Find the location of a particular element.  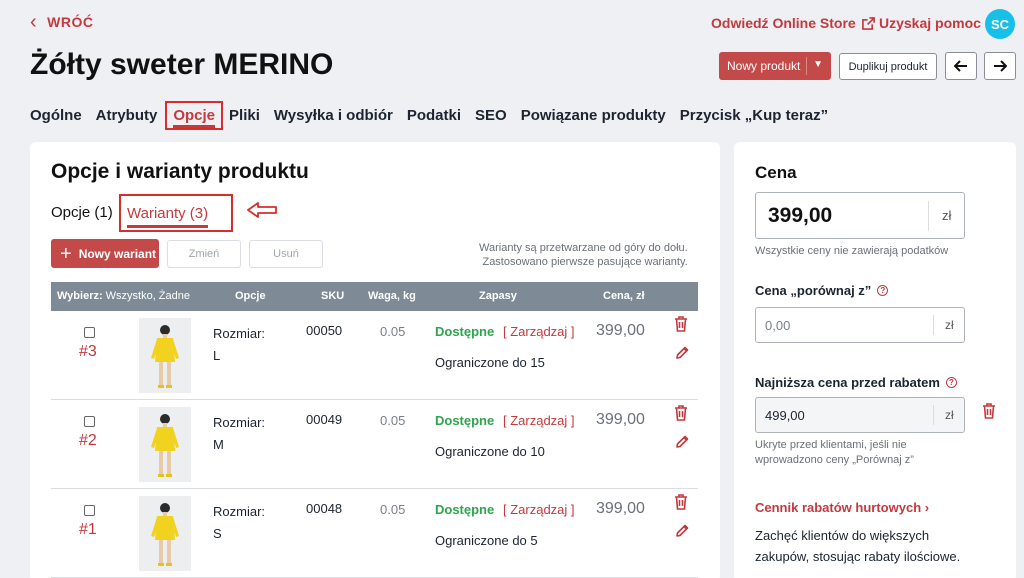

tab-attributes: Atrybuty is located at coordinates (127, 115).